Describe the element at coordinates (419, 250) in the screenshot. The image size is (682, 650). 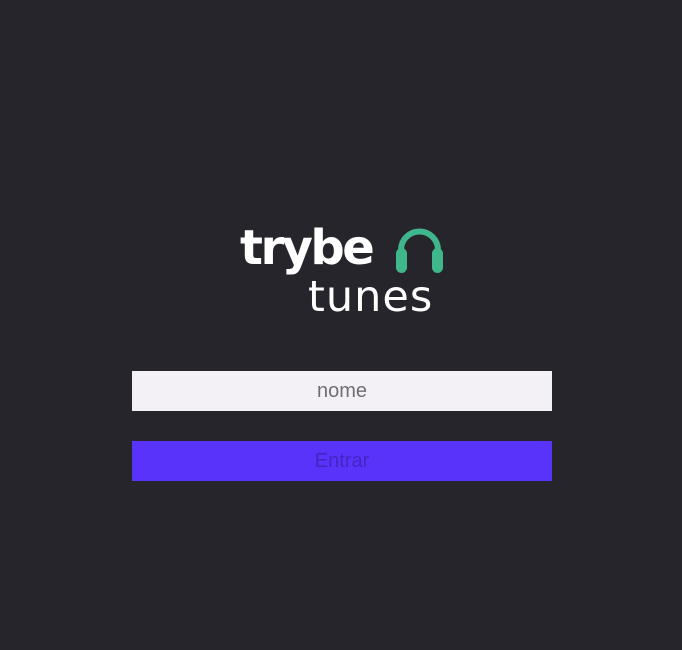
I see `headphones-icon` at that location.